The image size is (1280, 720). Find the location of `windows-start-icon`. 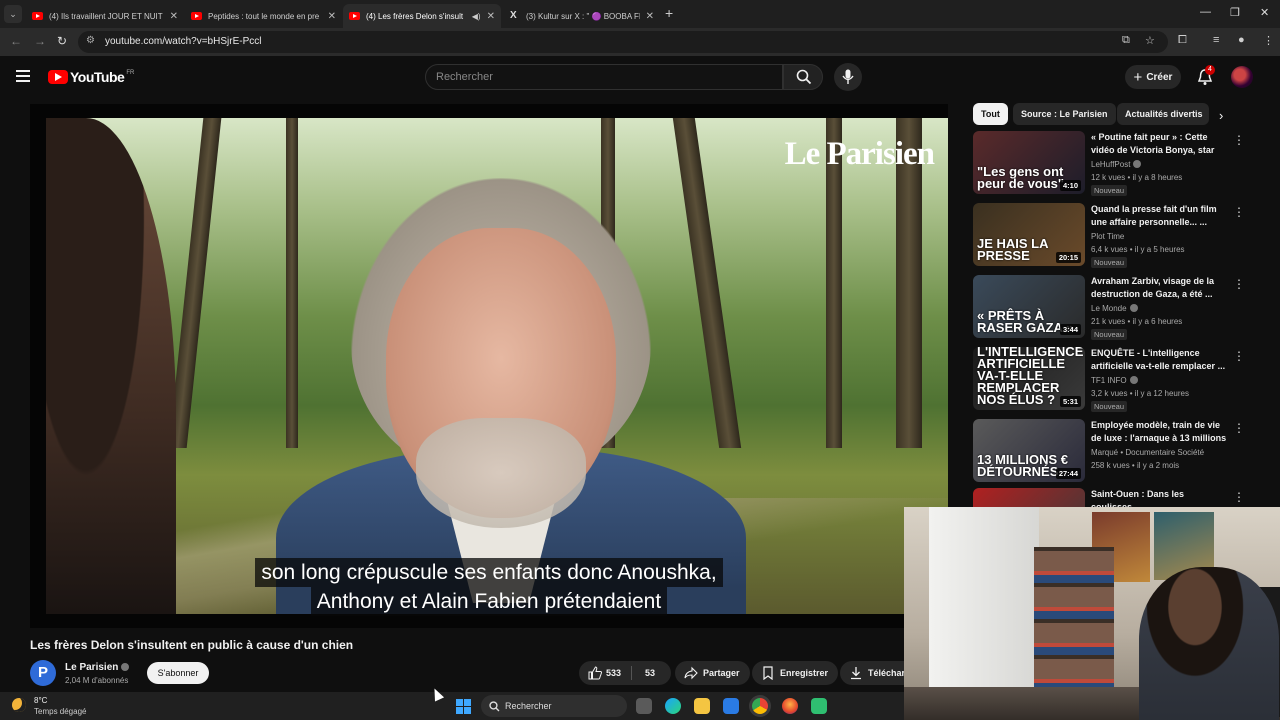

windows-start-icon is located at coordinates (463, 706).